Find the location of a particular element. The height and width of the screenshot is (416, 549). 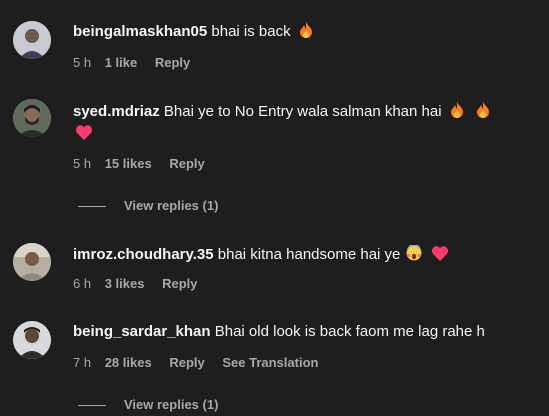

likes-count: 28 likes is located at coordinates (128, 362).